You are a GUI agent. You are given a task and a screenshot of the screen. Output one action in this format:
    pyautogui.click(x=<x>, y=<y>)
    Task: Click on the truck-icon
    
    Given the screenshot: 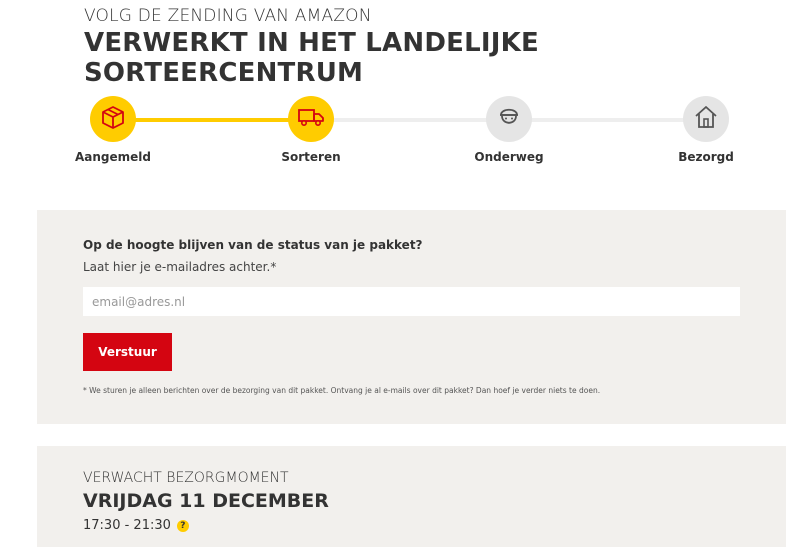 What is the action you would take?
    pyautogui.click(x=311, y=119)
    